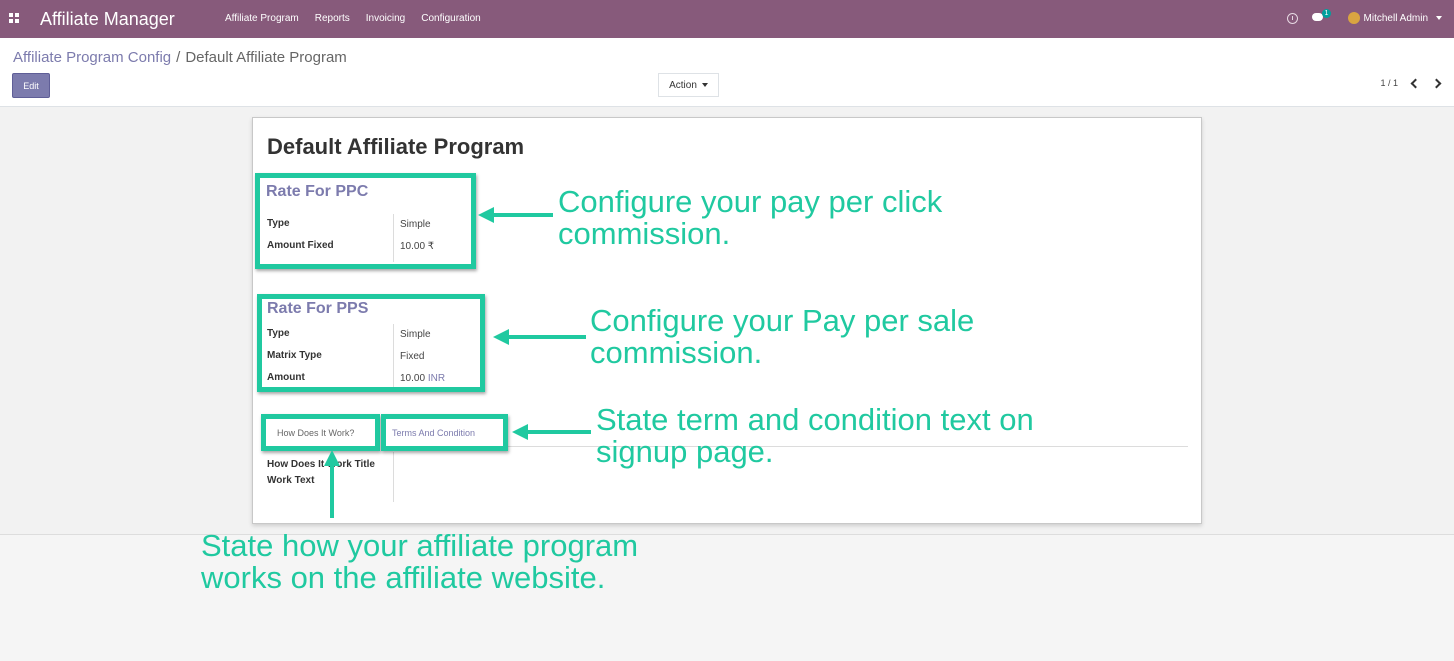 The width and height of the screenshot is (1454, 661). Describe the element at coordinates (1389, 83) in the screenshot. I see `pager-value: 1 / 1` at that location.